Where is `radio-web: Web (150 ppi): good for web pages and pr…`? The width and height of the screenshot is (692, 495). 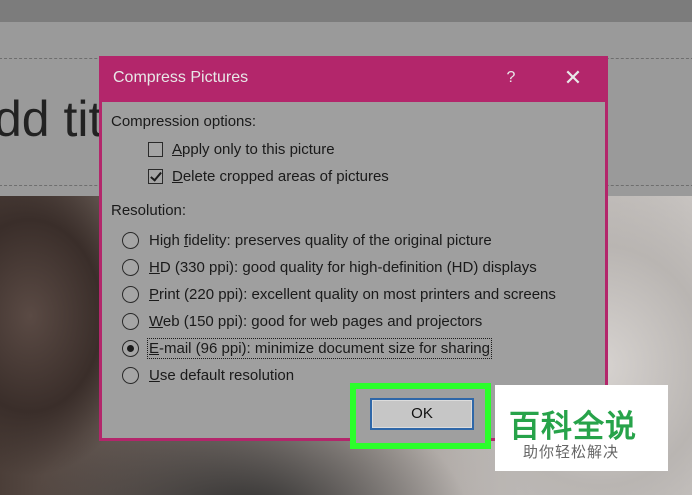 radio-web: Web (150 ppi): good for web pages and pr… is located at coordinates (302, 321).